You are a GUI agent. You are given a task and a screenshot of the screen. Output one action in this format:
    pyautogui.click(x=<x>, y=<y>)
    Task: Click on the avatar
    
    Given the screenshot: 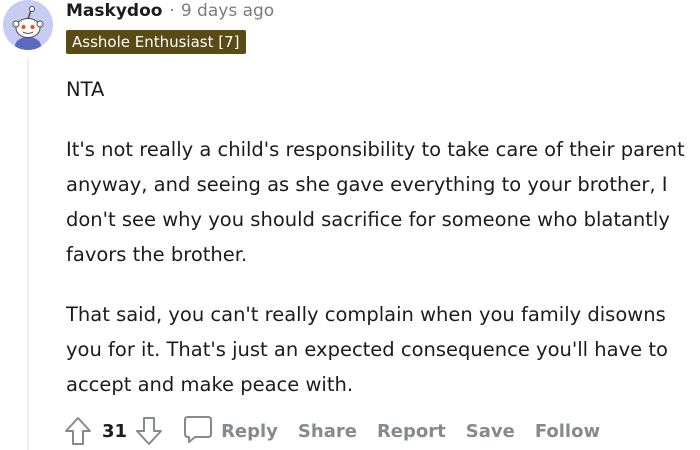 What is the action you would take?
    pyautogui.click(x=28, y=25)
    